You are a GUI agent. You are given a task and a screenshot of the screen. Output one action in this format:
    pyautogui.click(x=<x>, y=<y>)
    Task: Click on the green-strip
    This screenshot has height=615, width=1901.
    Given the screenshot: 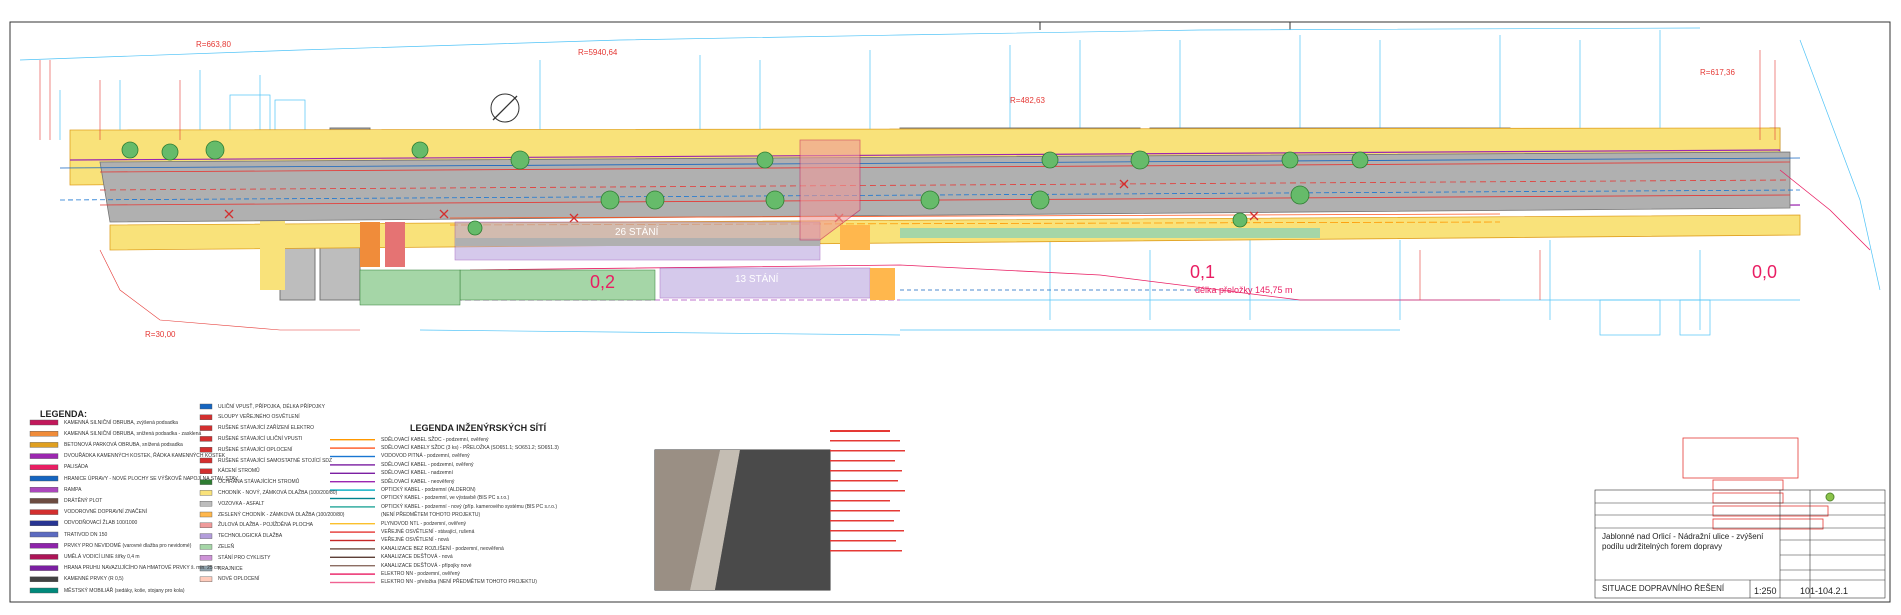 What is the action you would take?
    pyautogui.click(x=1110, y=233)
    